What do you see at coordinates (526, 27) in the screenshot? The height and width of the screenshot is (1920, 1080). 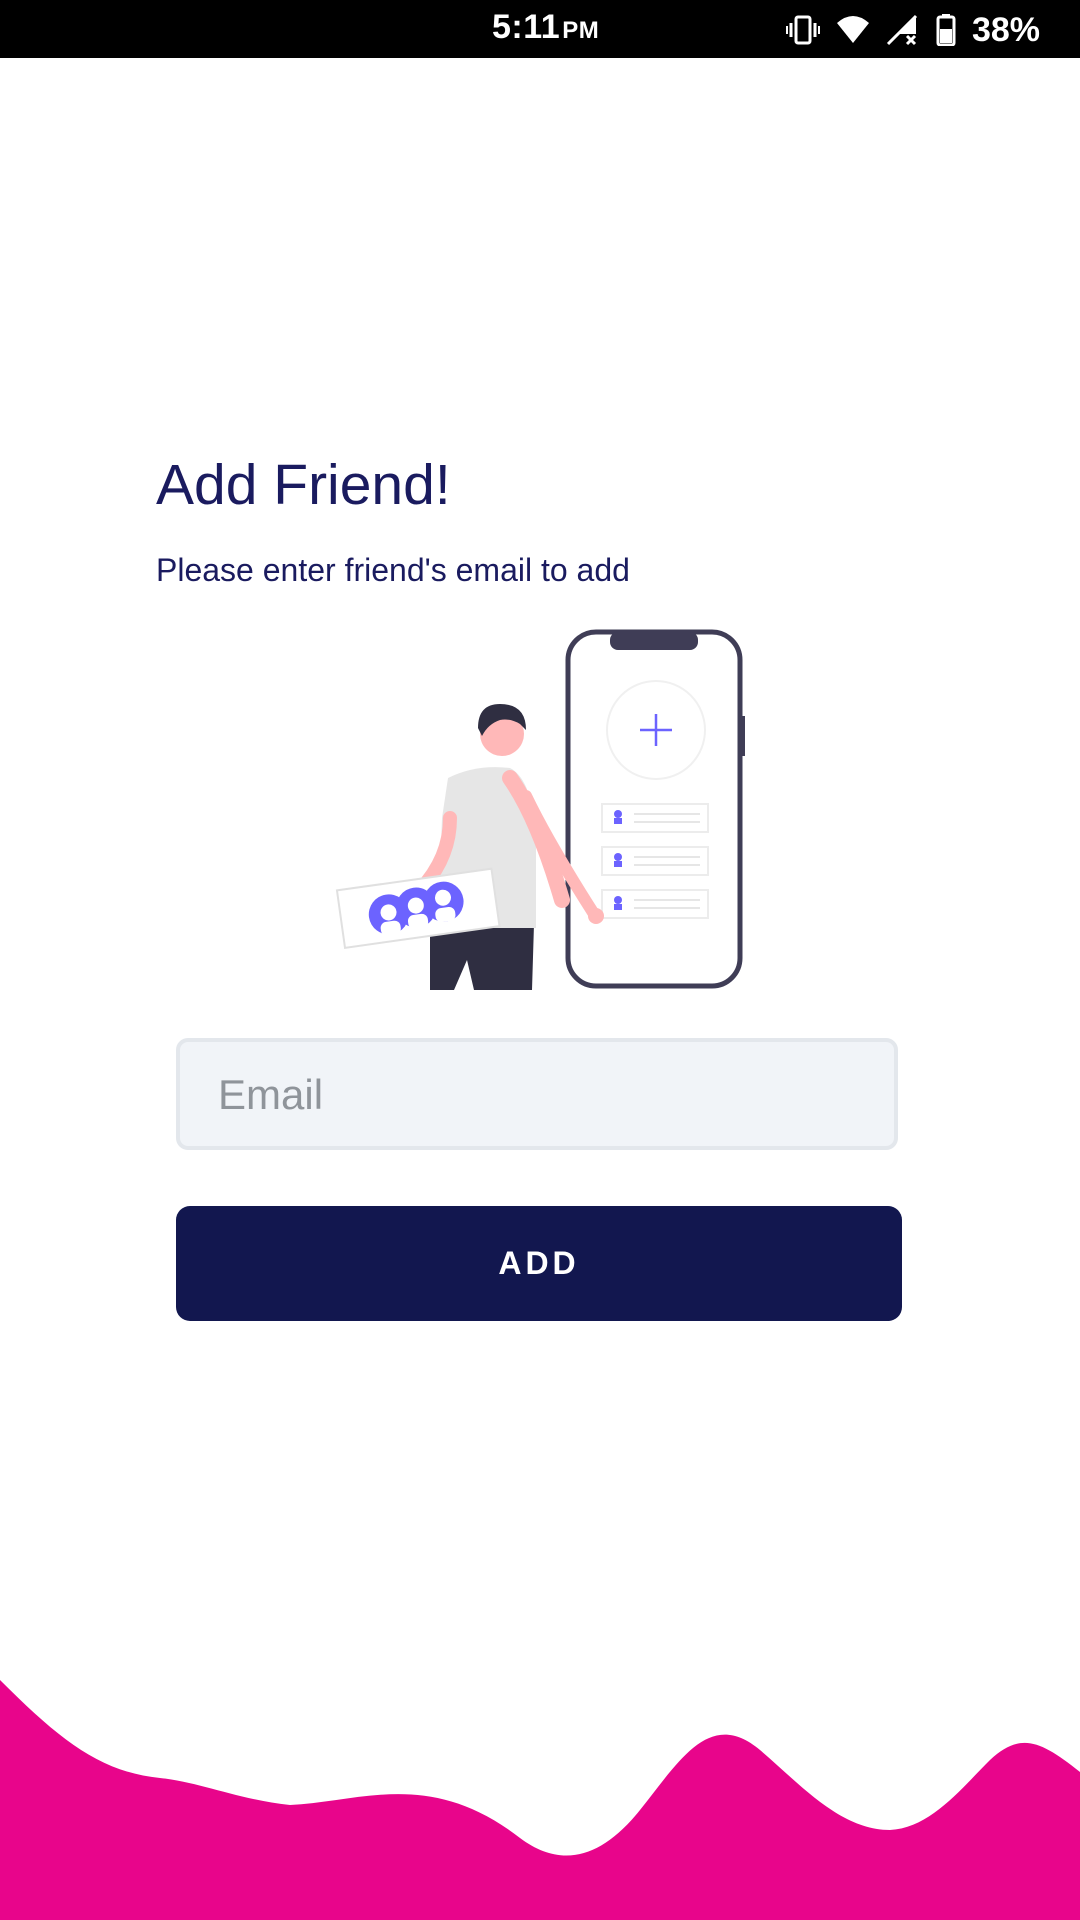 I see `status-time-value: 5:11` at bounding box center [526, 27].